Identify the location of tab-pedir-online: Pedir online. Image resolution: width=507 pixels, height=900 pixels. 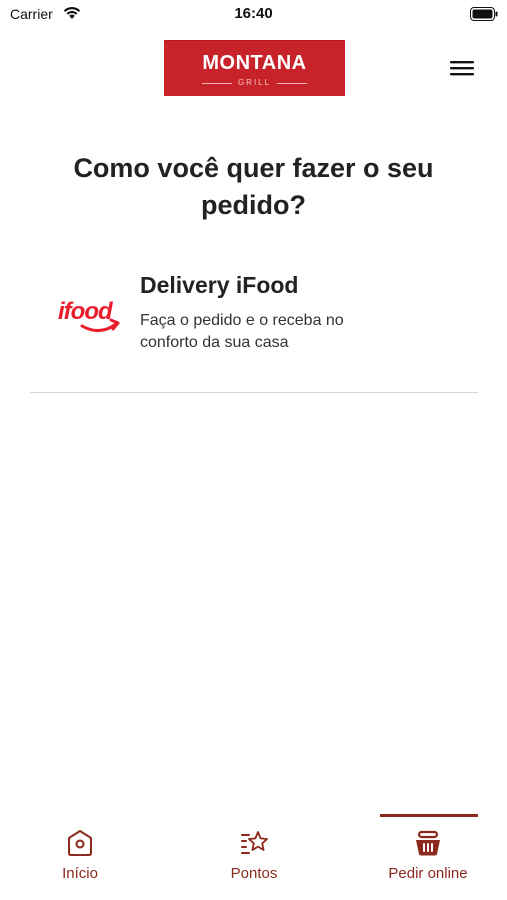
(427, 854).